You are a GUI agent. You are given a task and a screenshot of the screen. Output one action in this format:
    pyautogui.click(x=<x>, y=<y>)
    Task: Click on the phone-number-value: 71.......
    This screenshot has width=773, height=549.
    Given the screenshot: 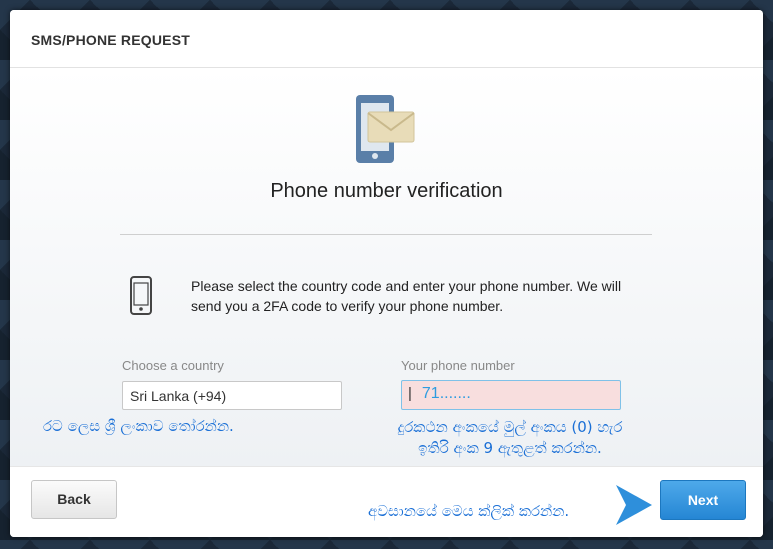 What is the action you would take?
    pyautogui.click(x=446, y=393)
    